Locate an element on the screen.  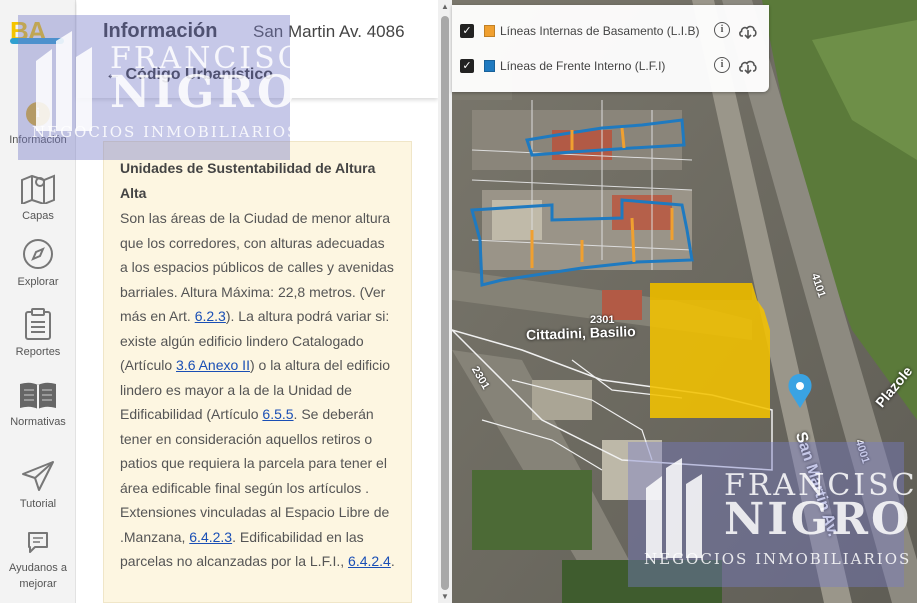
sidebar-item-capas: Capas is located at coordinates (38, 198).